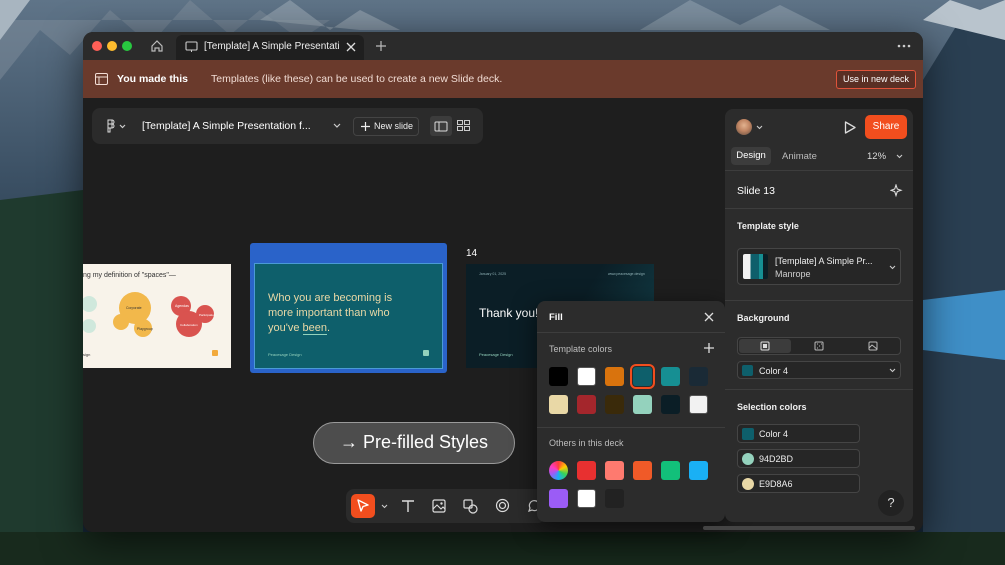 The width and height of the screenshot is (1005, 565). What do you see at coordinates (463, 125) in the screenshot?
I see `grid-view-icon` at bounding box center [463, 125].